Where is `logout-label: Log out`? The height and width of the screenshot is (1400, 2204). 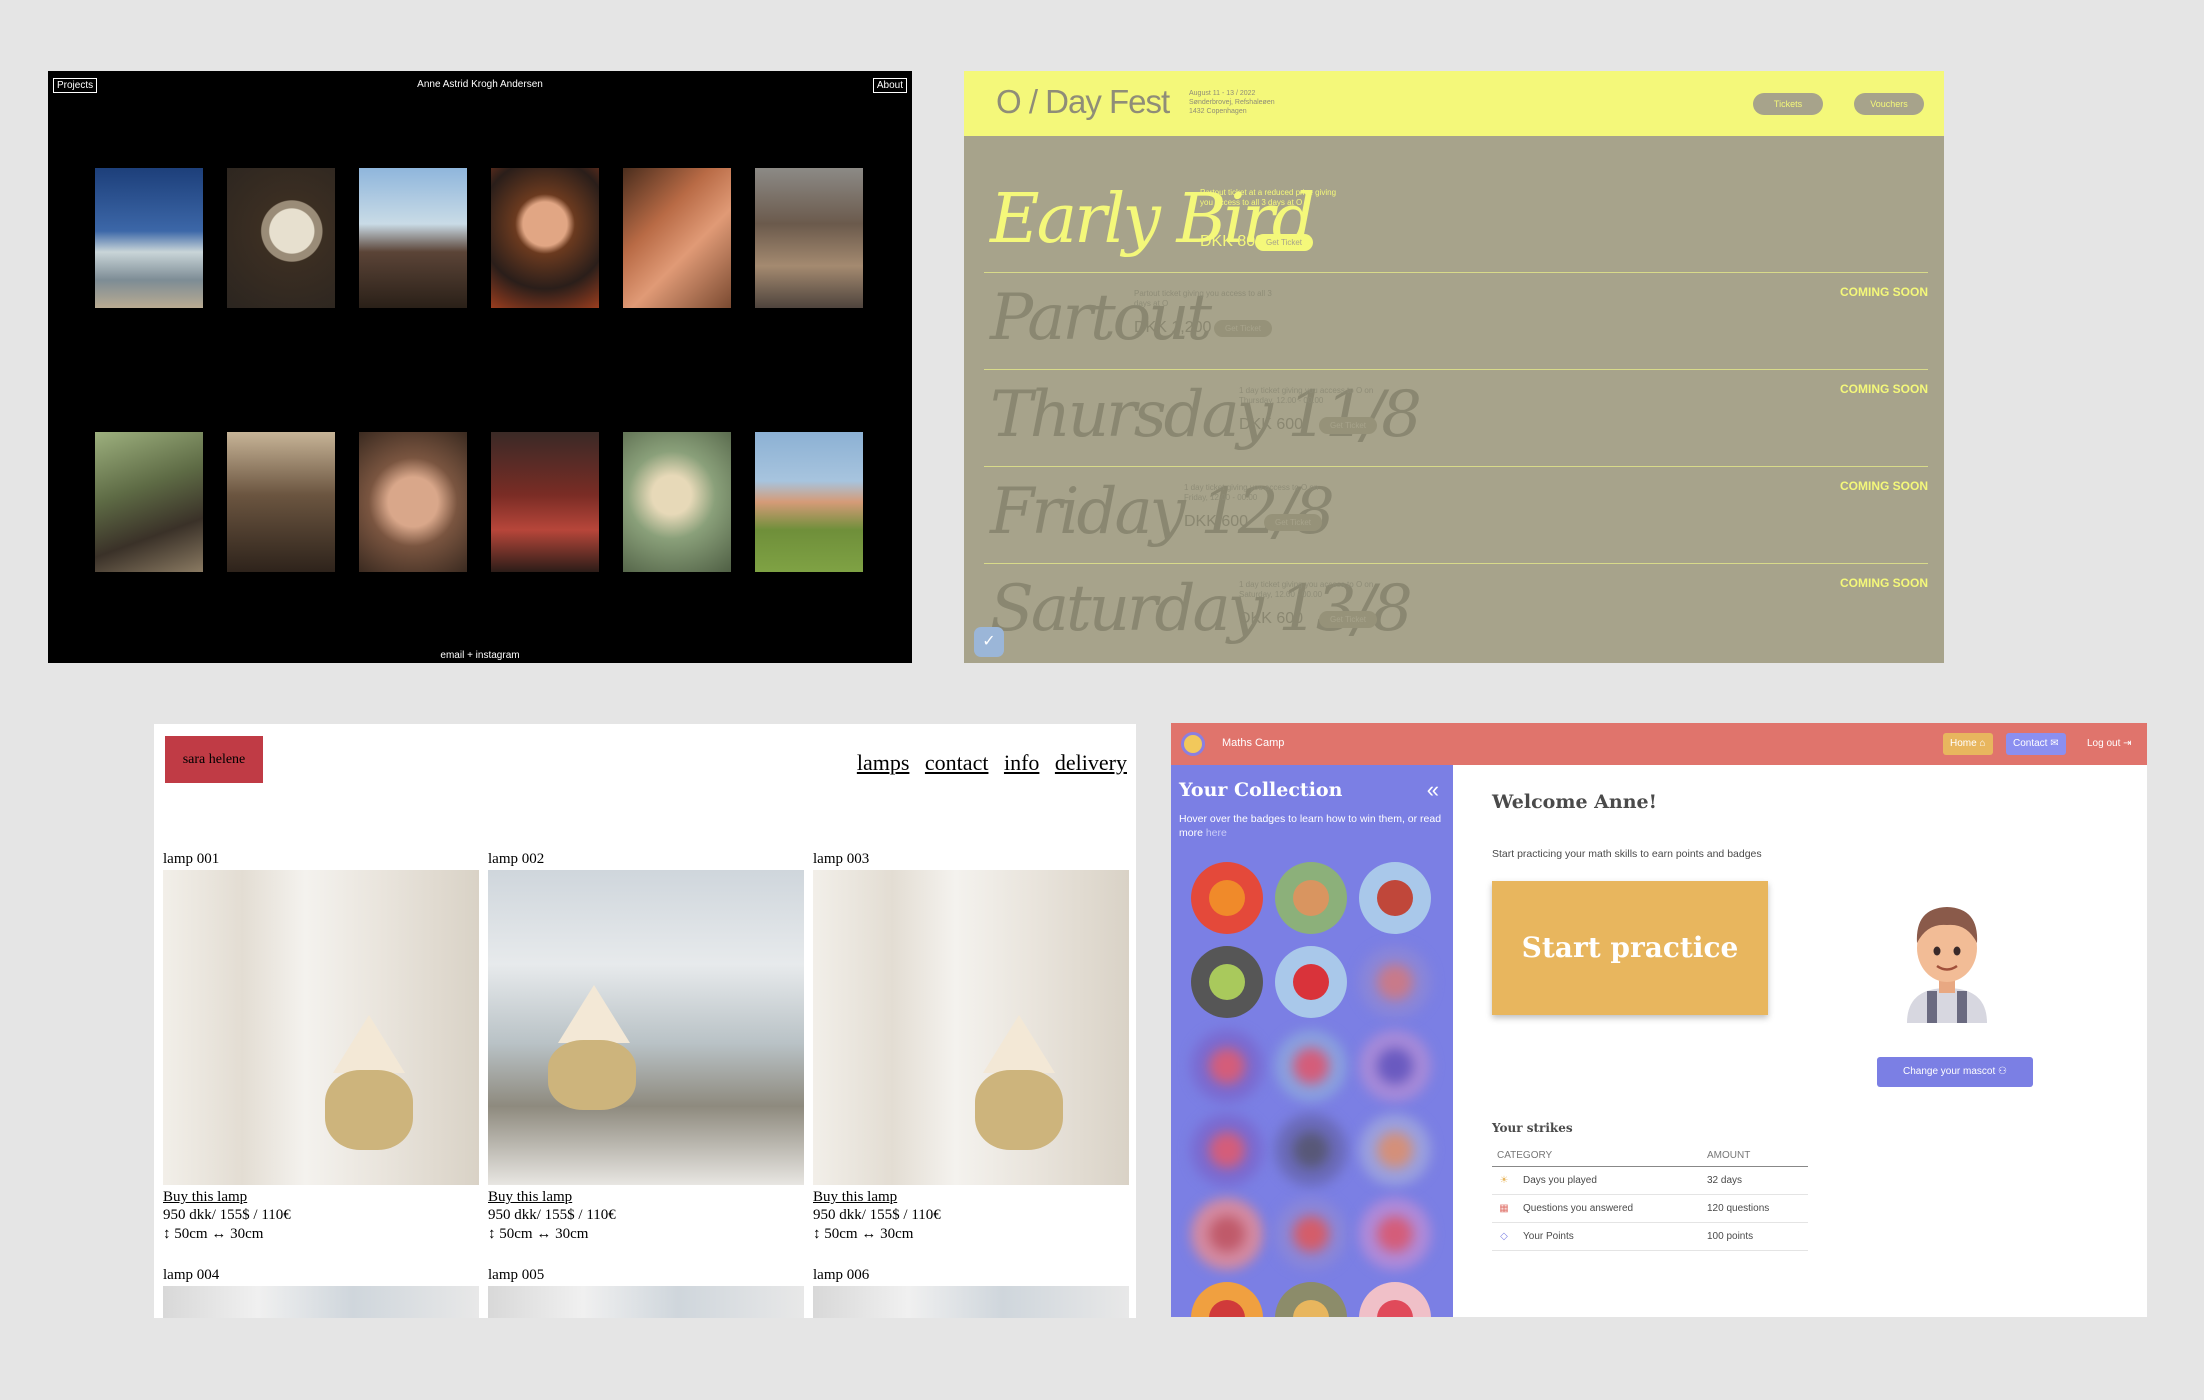 logout-label: Log out is located at coordinates (2104, 743).